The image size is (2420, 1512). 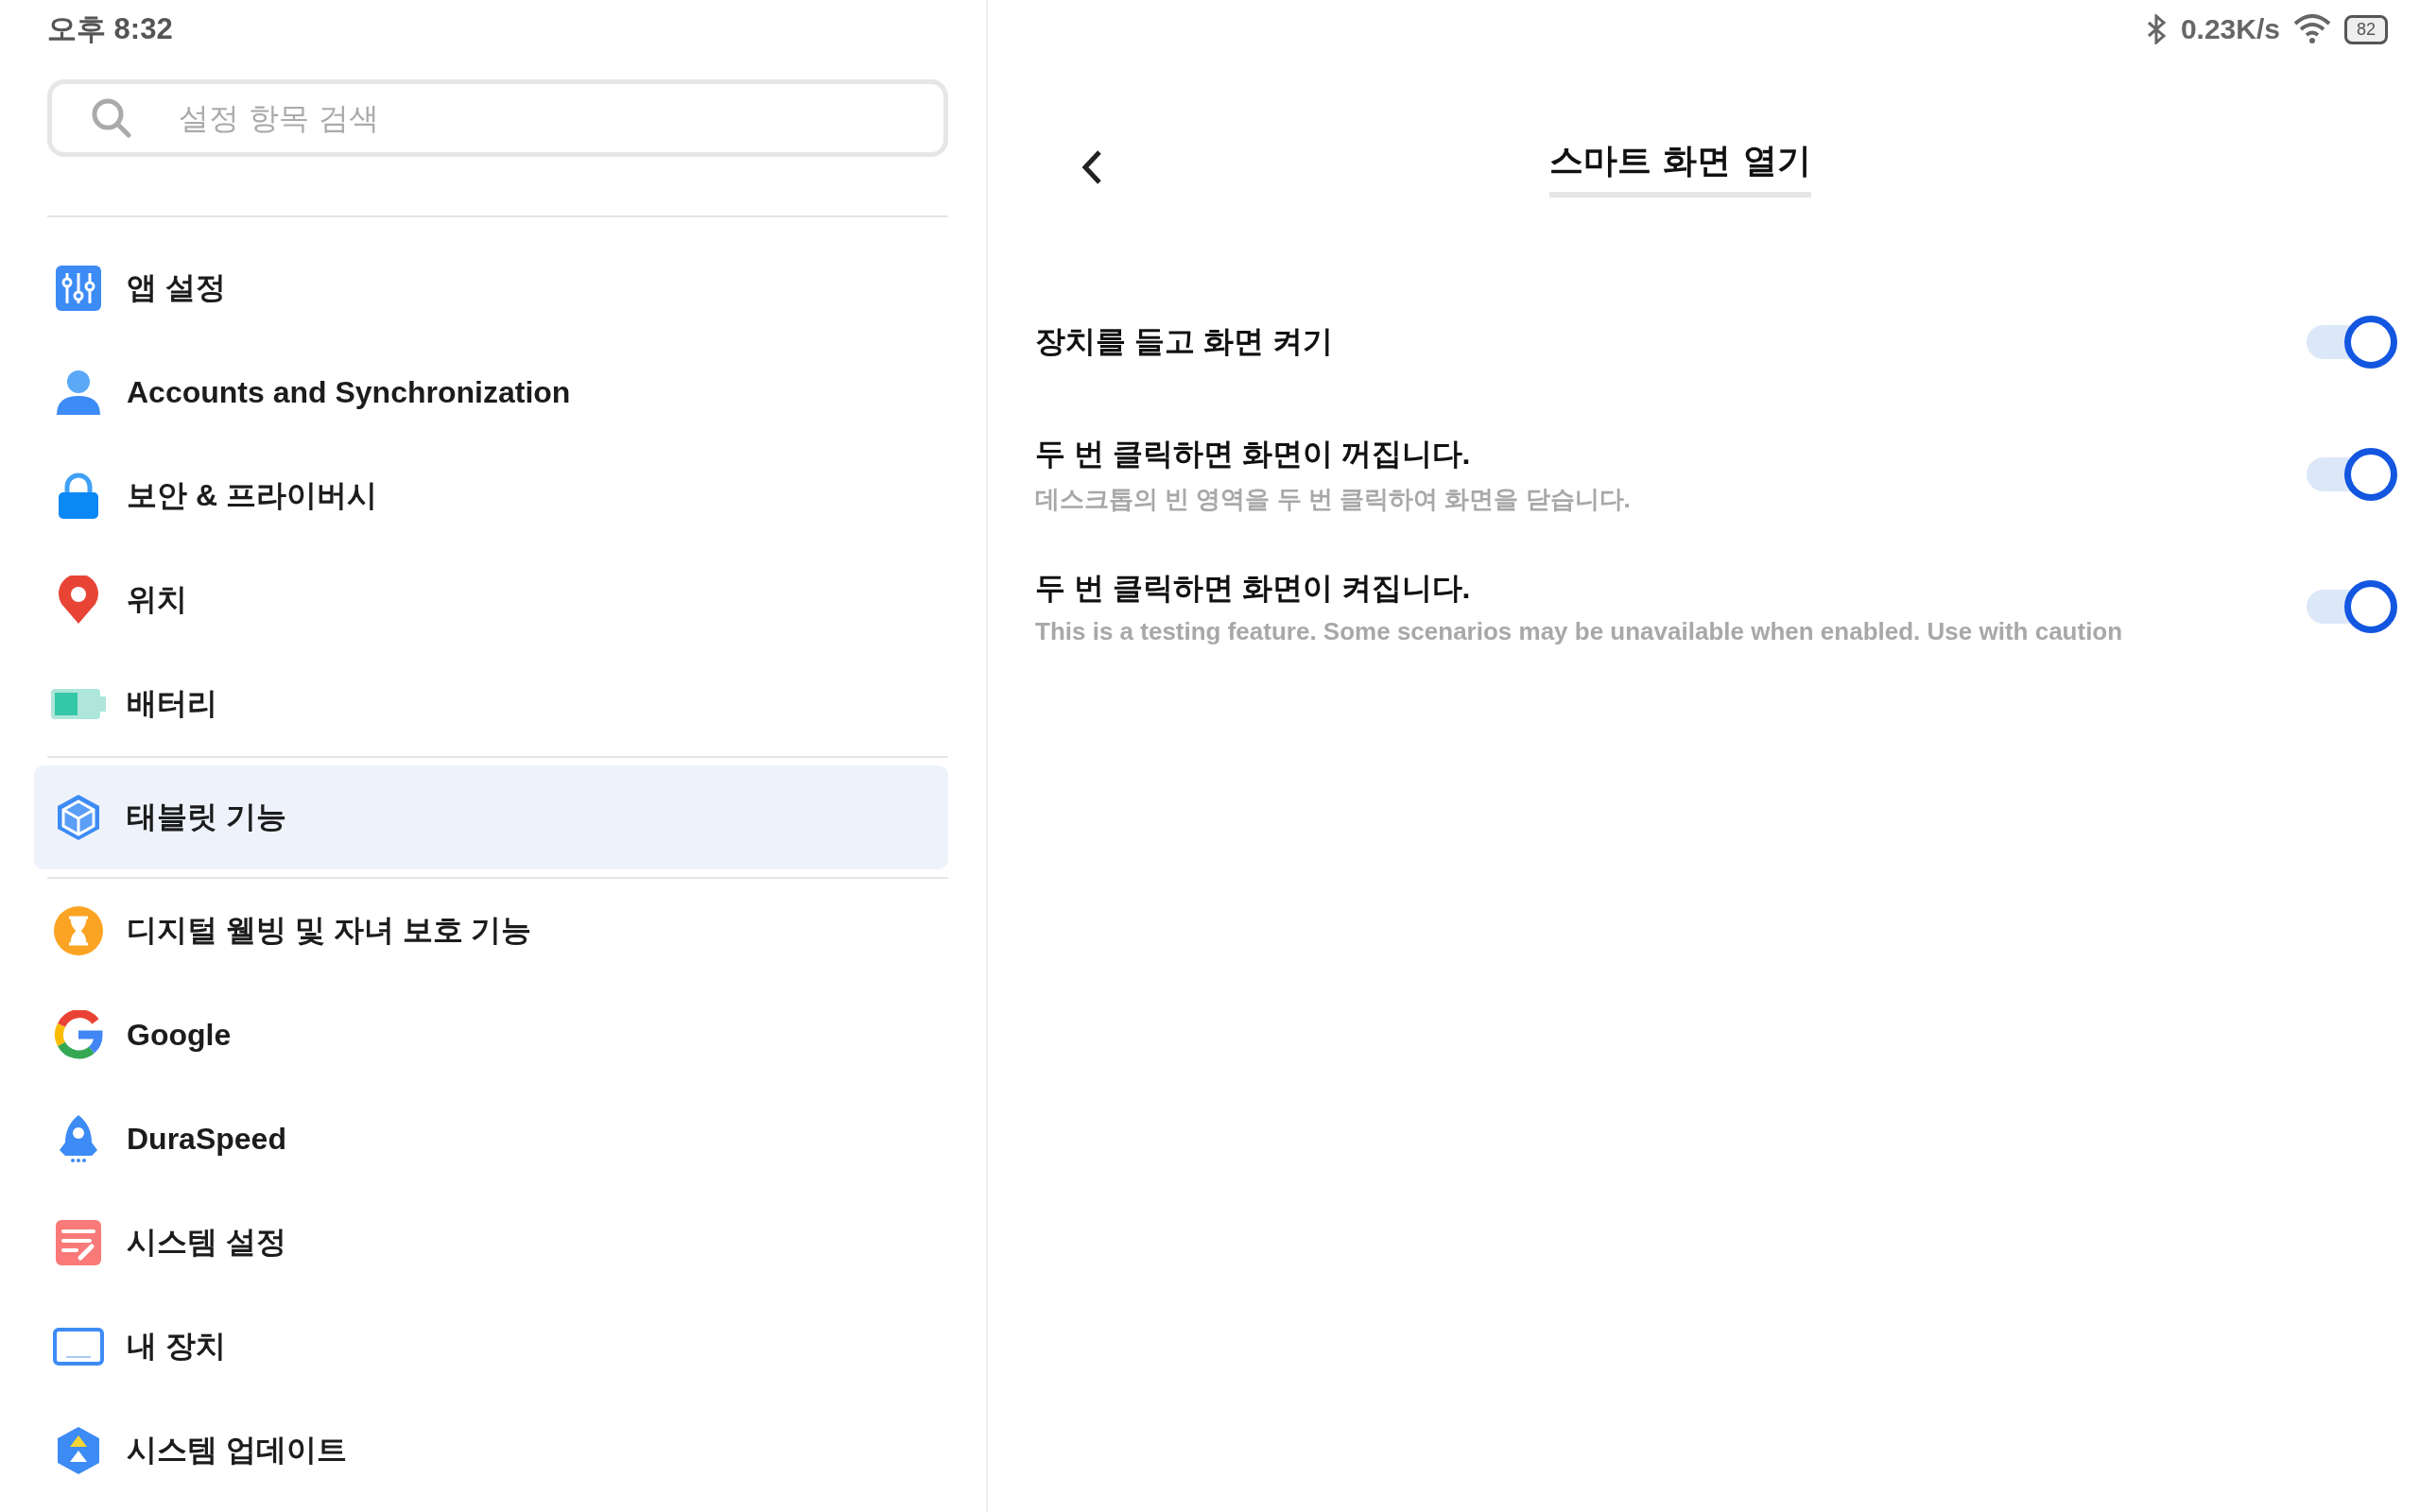 I want to click on person-icon, so click(x=79, y=392).